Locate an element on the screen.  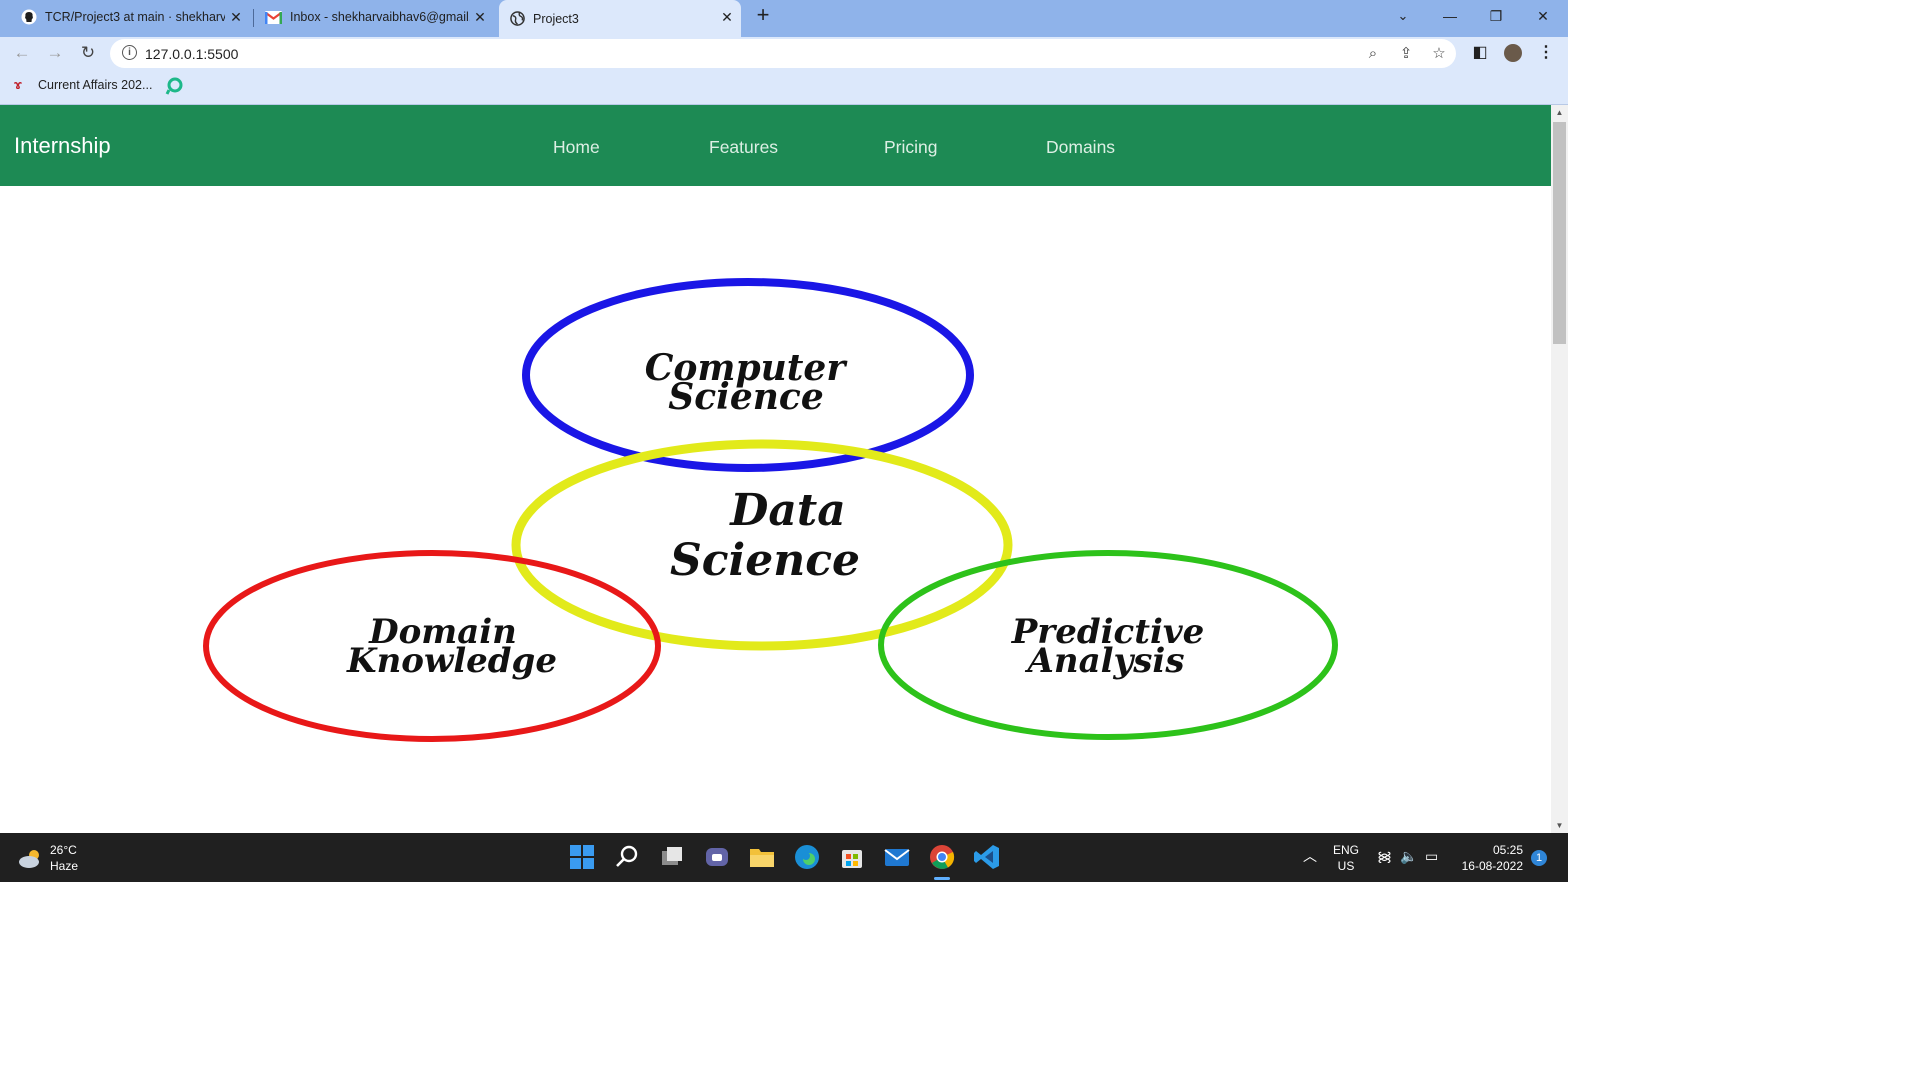
tab-gmail: Inbox - shekharvaibhav6@gmail.com ✕ is located at coordinates (375, 17).